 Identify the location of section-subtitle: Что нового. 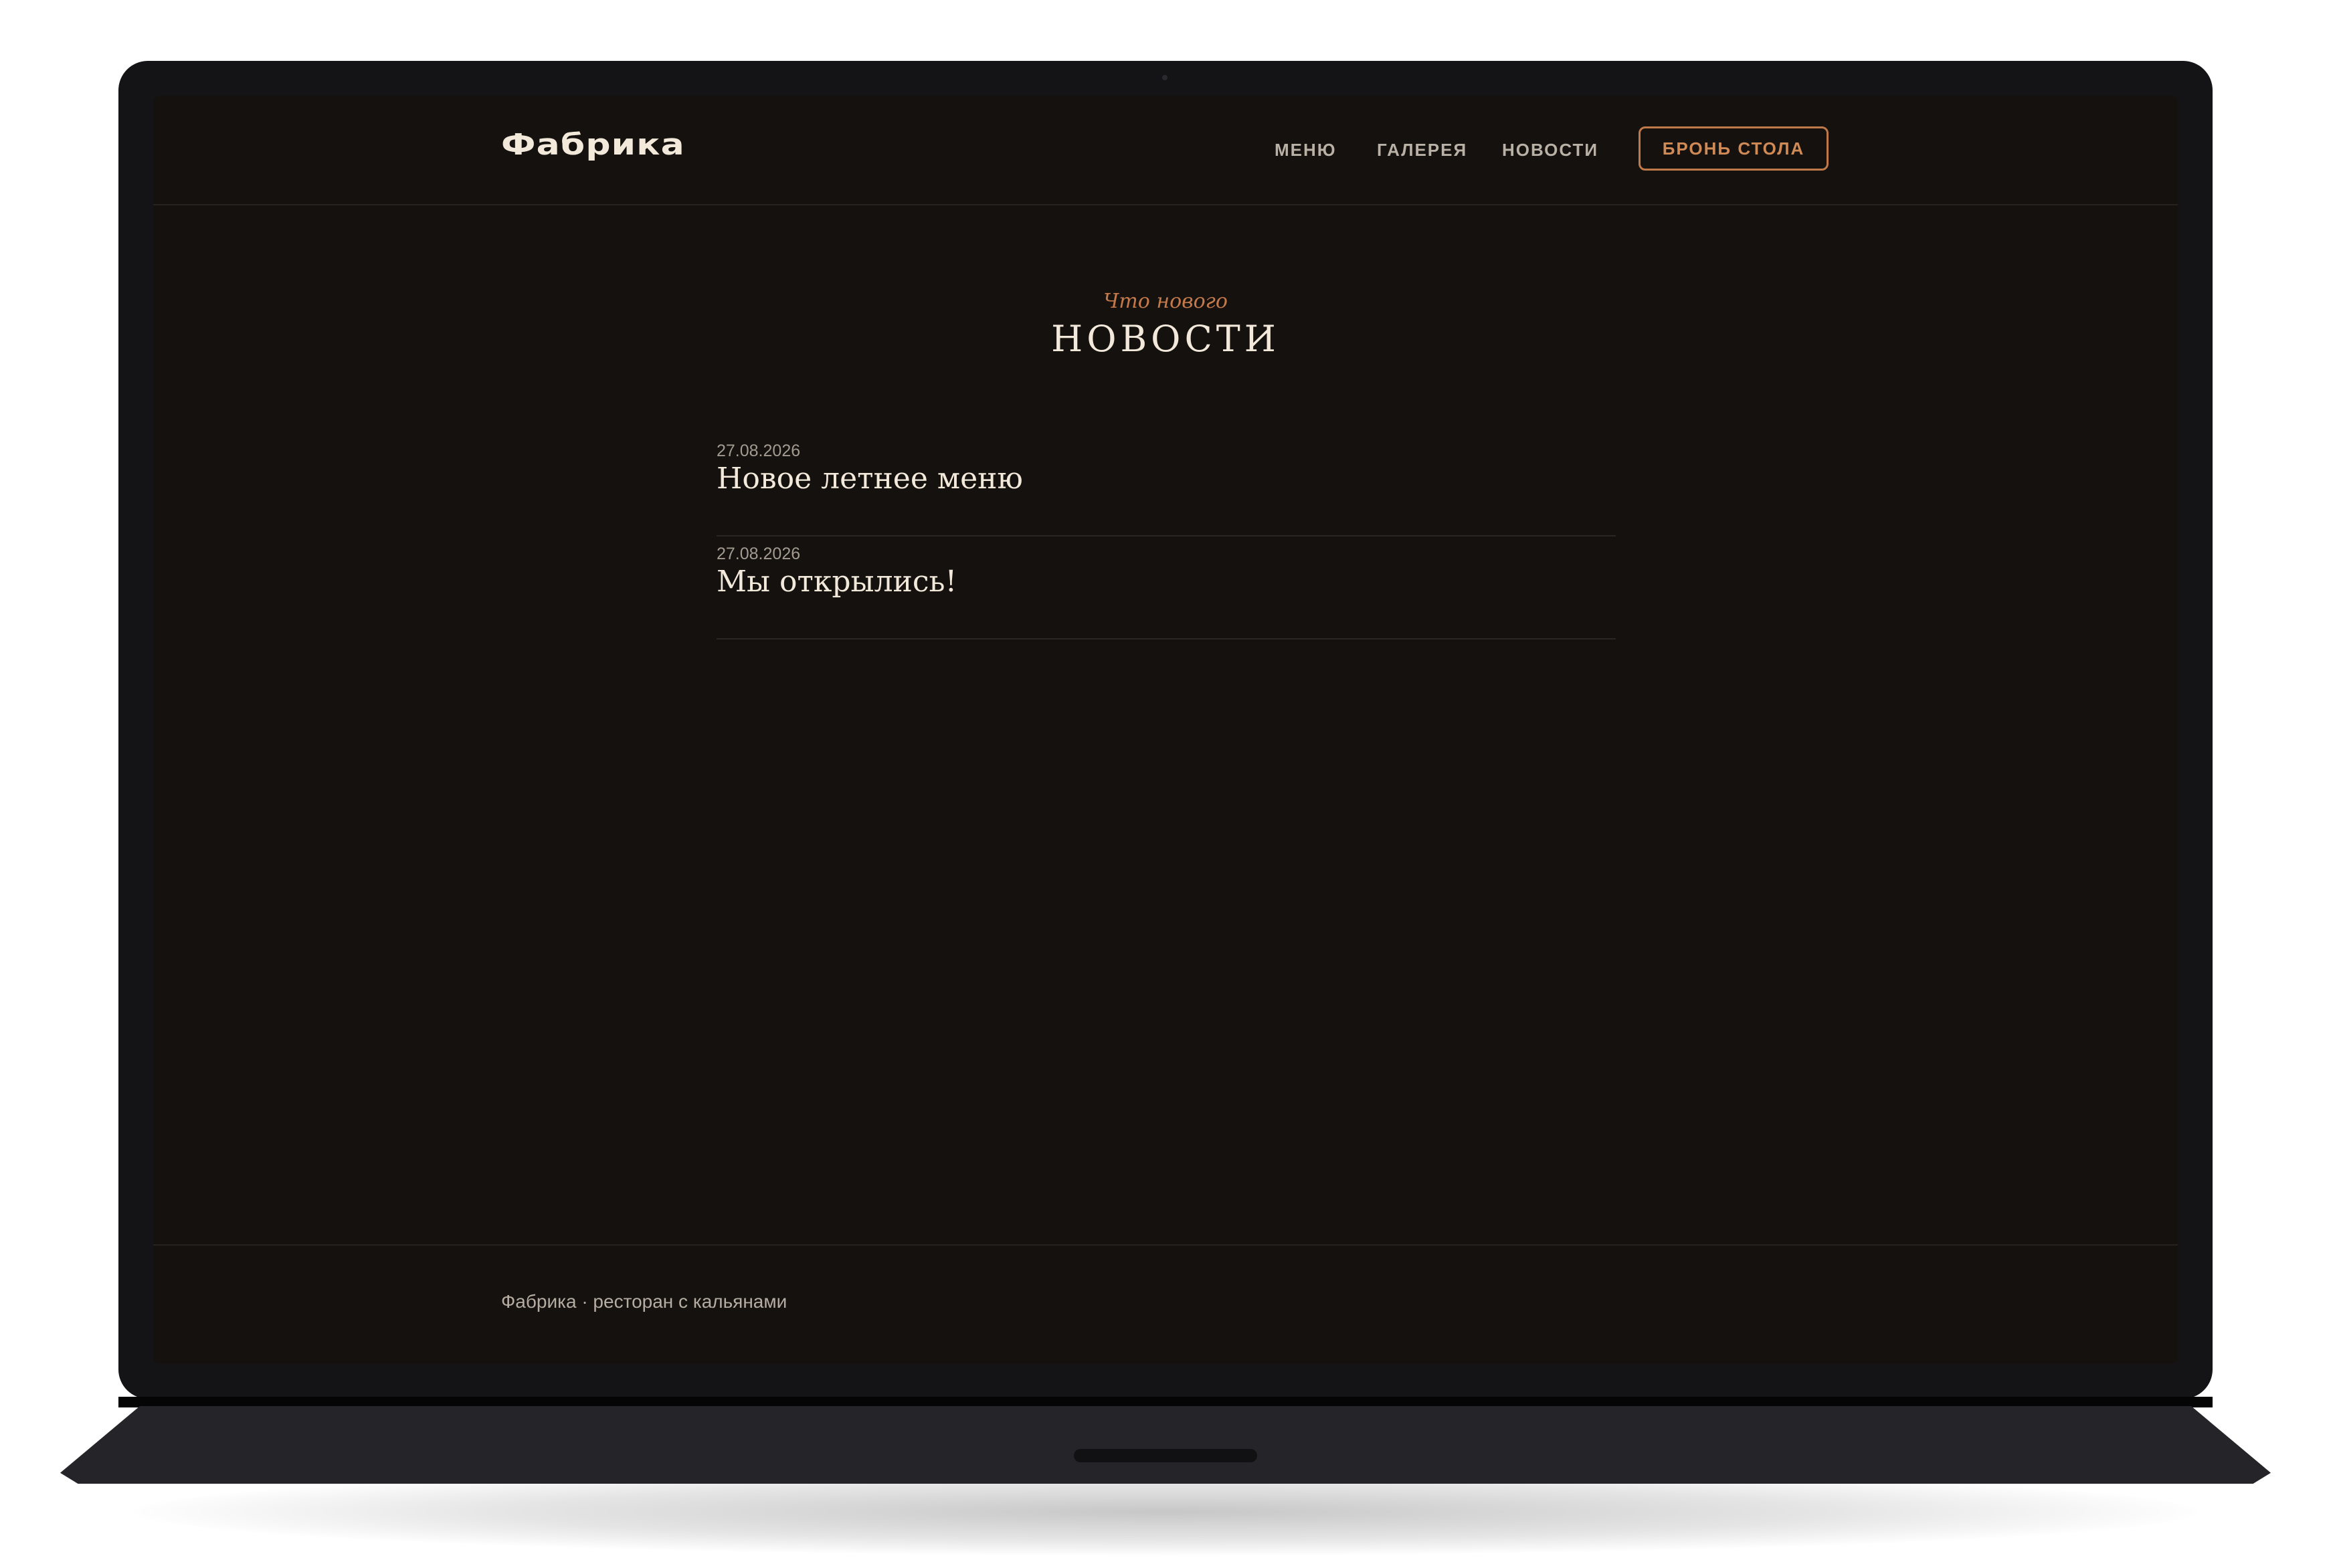
(1165, 301).